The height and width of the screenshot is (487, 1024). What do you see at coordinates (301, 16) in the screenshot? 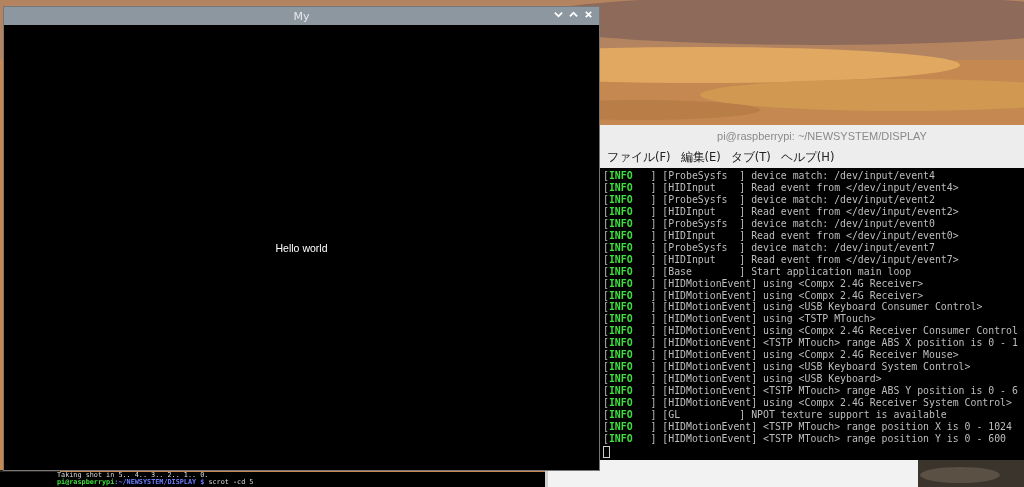
I see `window-title: My` at bounding box center [301, 16].